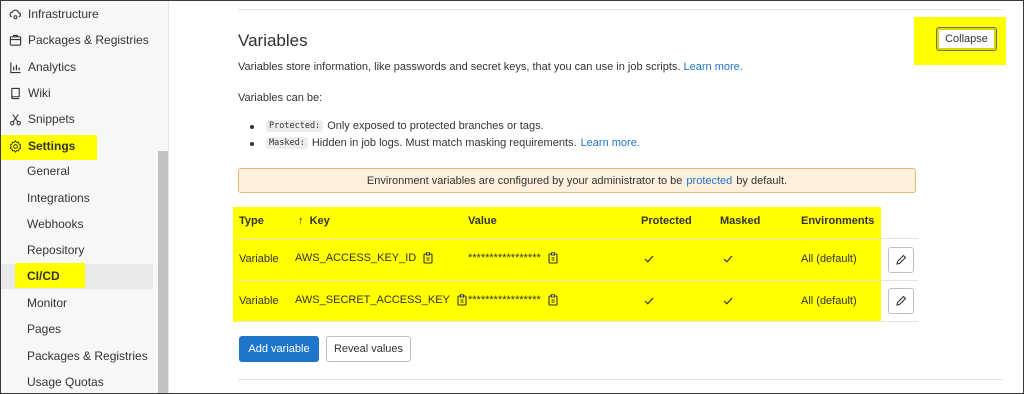 This screenshot has width=1024, height=394. What do you see at coordinates (63, 14) in the screenshot?
I see `sidebar-item-label: Infrastructure` at bounding box center [63, 14].